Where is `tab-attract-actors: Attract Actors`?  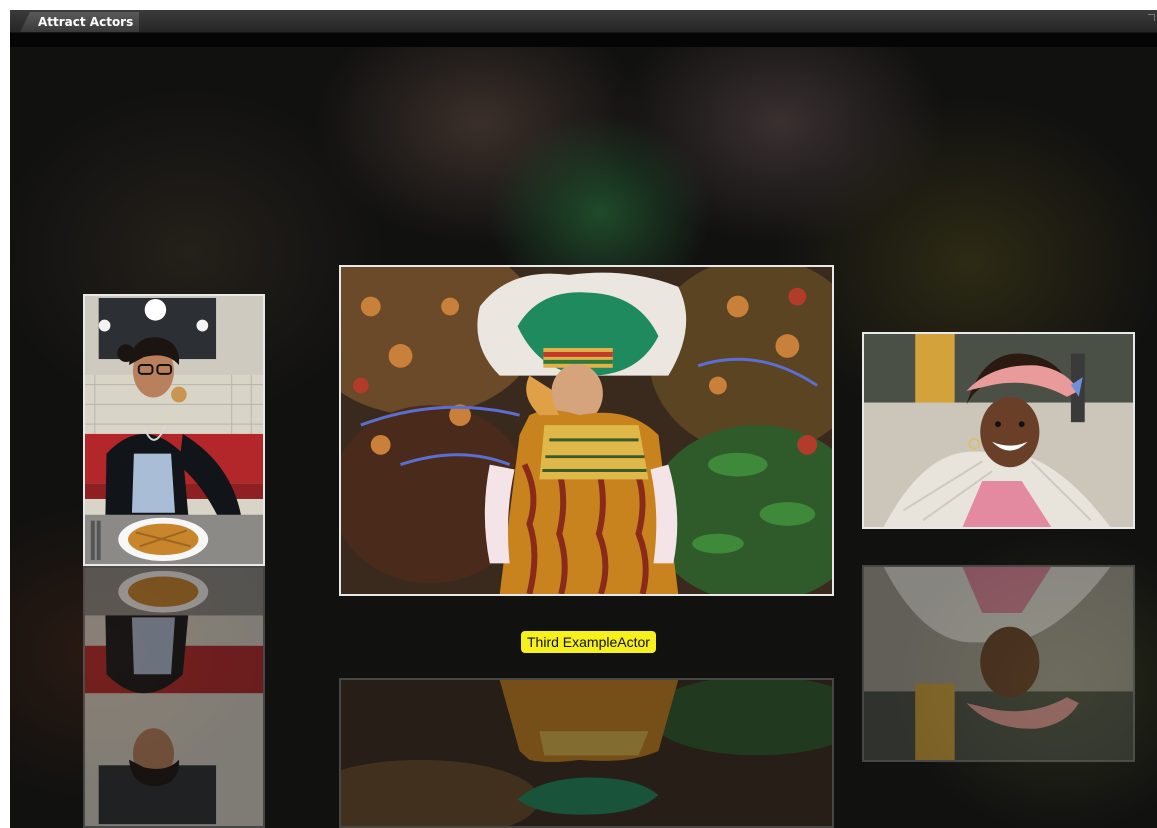
tab-attract-actors: Attract Actors is located at coordinates (80, 22).